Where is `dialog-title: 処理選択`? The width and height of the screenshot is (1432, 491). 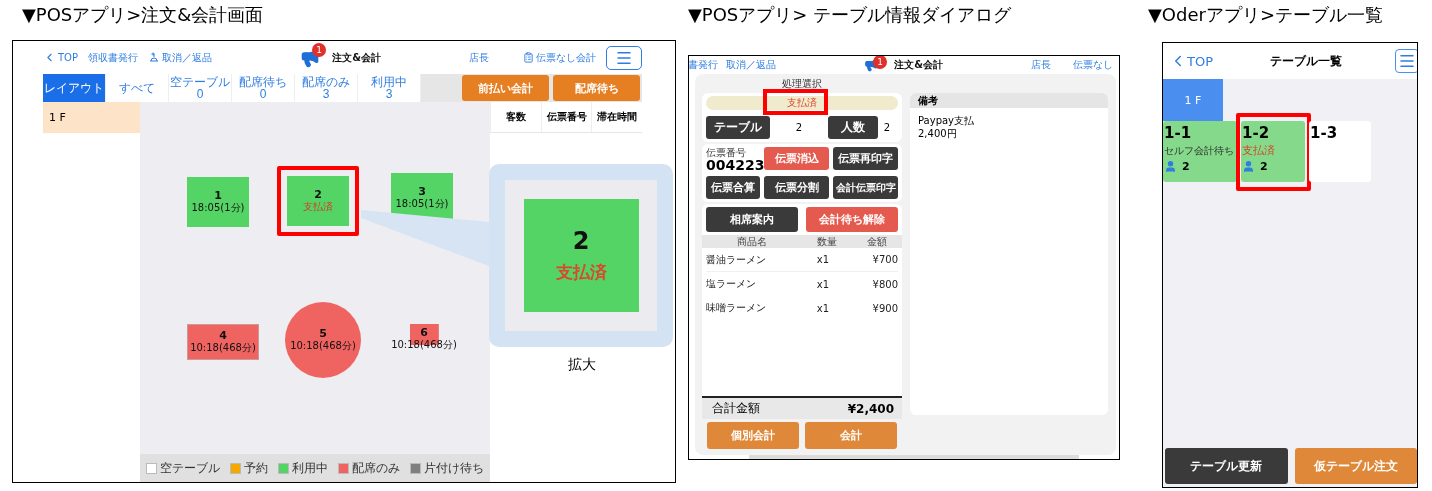
dialog-title: 処理選択 is located at coordinates (802, 84).